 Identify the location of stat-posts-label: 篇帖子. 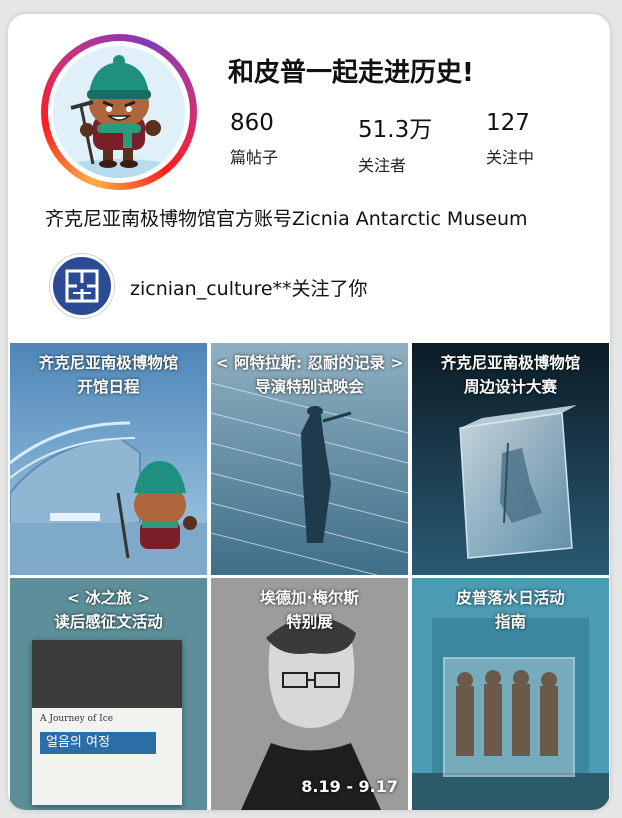
(254, 157).